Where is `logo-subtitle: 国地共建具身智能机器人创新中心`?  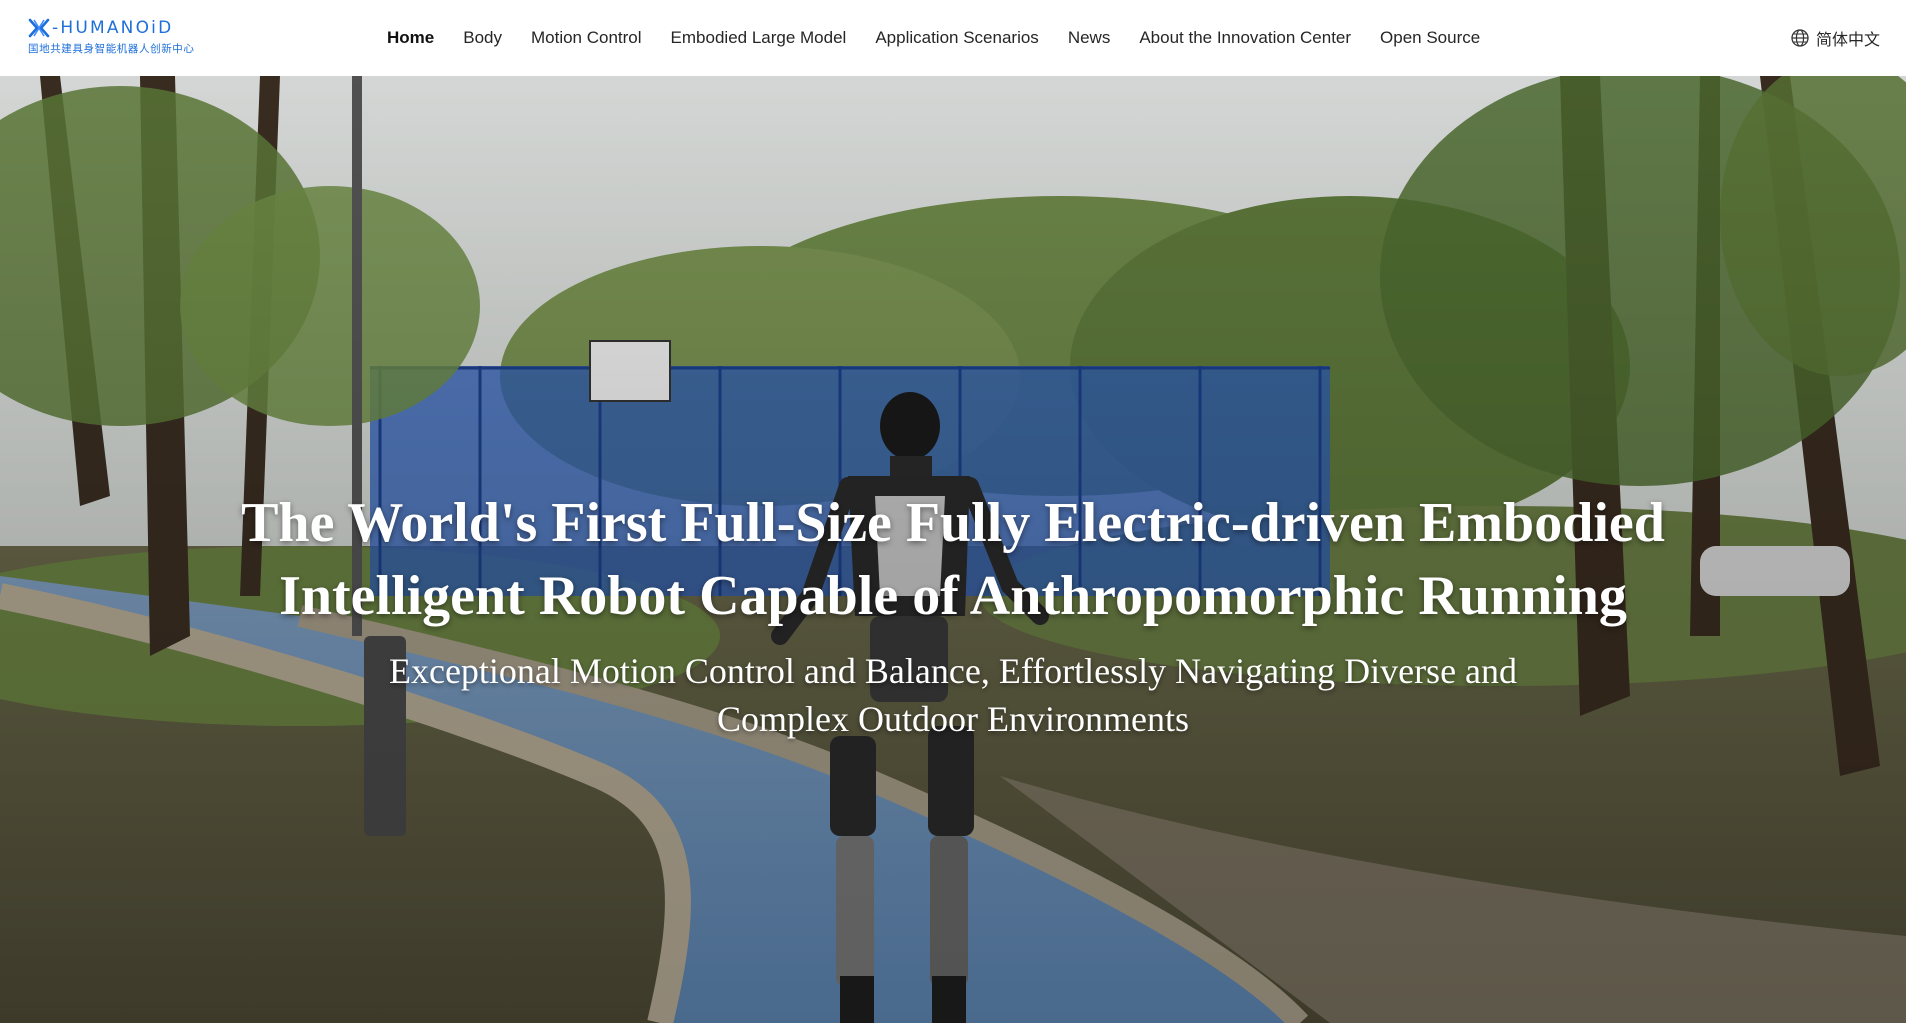
logo-subtitle: 国地共建具身智能机器人创新中心 is located at coordinates (111, 49).